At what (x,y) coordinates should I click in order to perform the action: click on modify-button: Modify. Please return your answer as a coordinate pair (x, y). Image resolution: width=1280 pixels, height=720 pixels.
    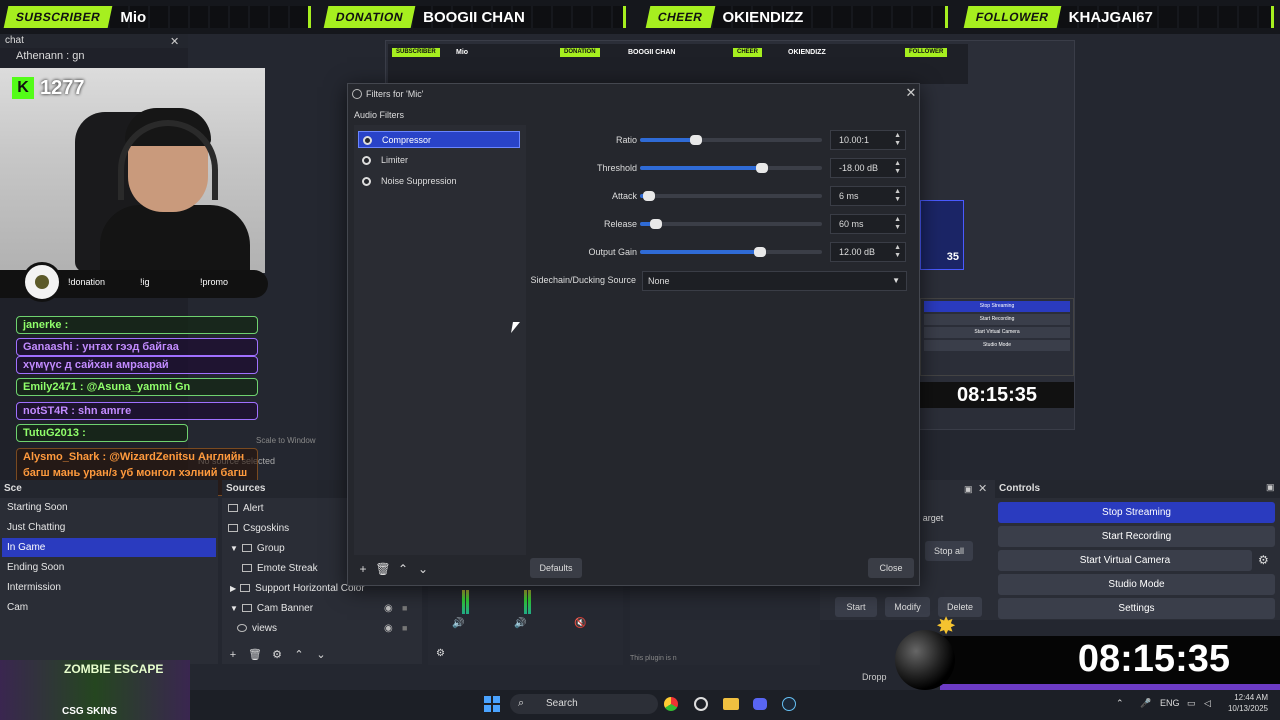
    Looking at the image, I should click on (907, 607).